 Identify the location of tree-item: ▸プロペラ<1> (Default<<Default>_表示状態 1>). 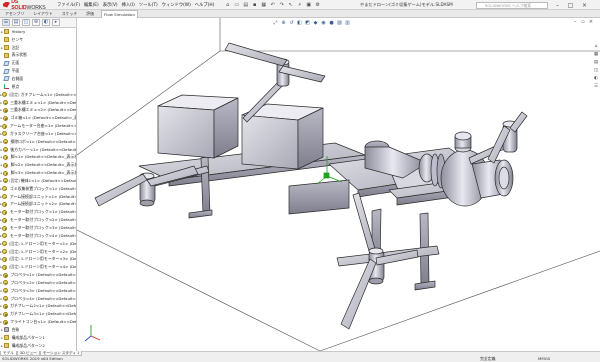
(38, 275).